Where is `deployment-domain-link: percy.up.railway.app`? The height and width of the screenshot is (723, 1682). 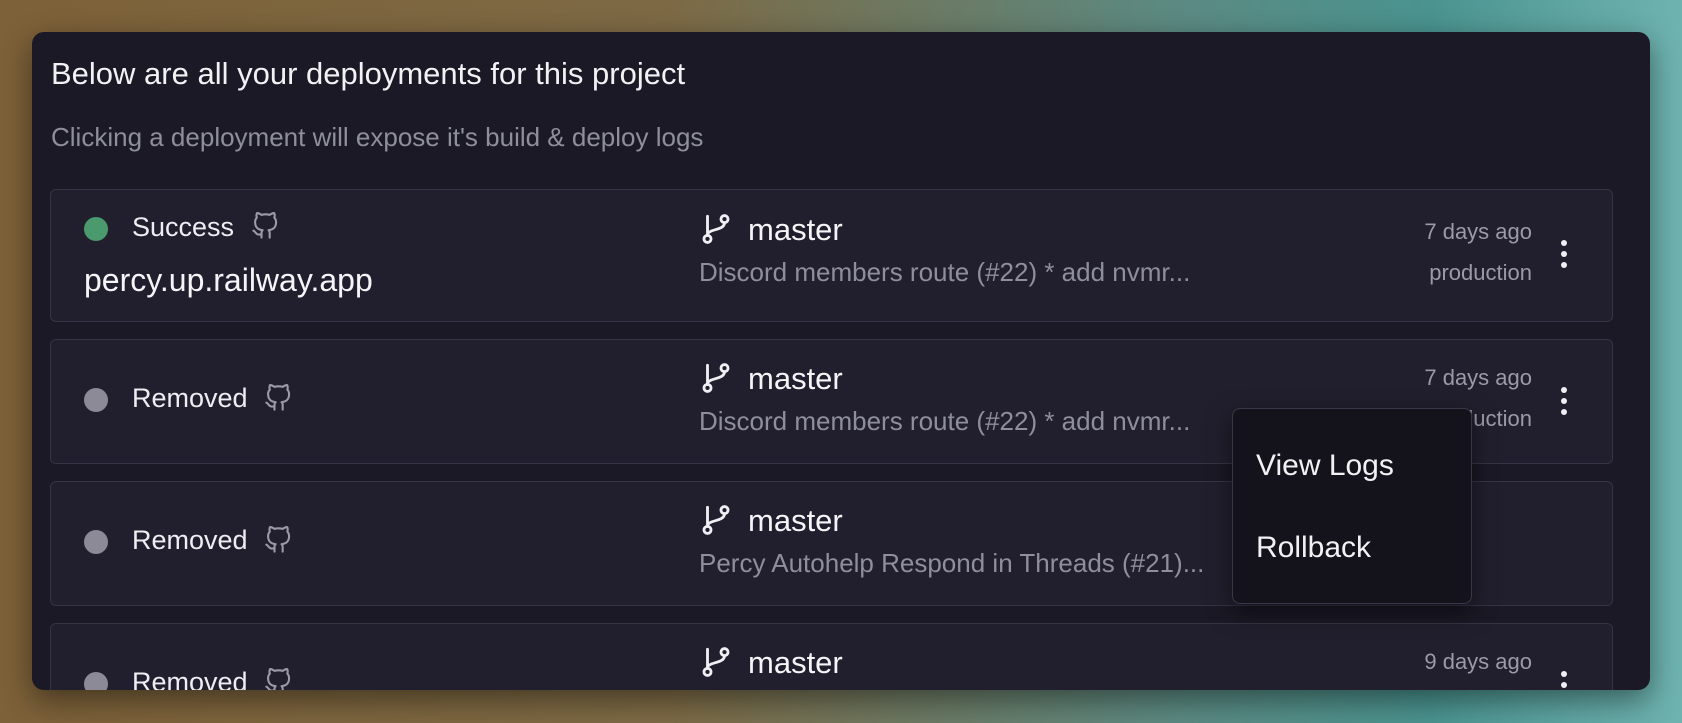
deployment-domain-link: percy.up.railway.app is located at coordinates (228, 280).